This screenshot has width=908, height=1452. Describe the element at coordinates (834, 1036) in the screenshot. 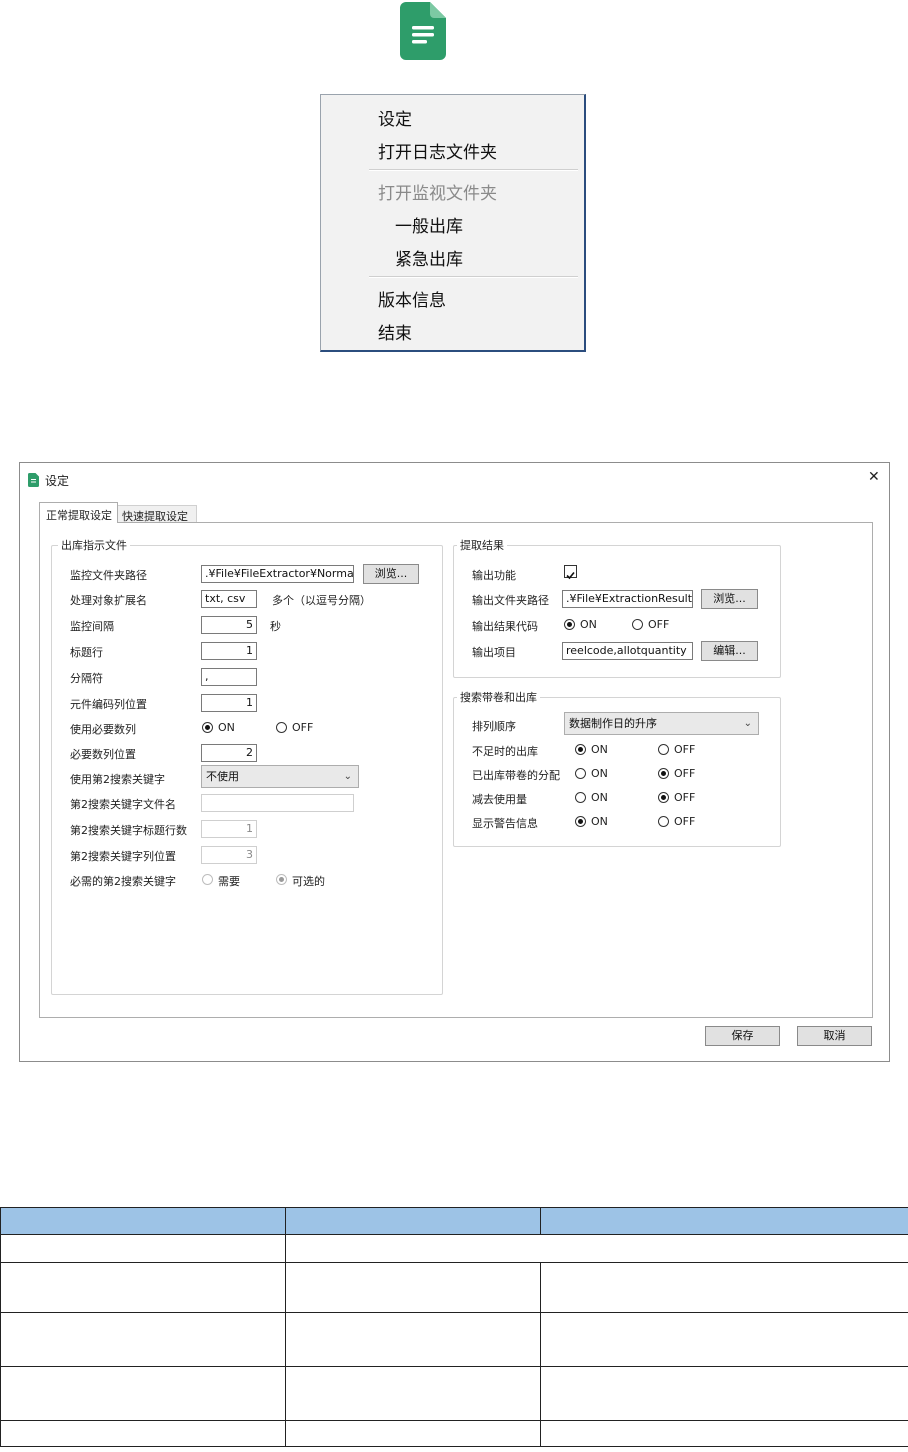

I see `cancel-button: 取消` at that location.